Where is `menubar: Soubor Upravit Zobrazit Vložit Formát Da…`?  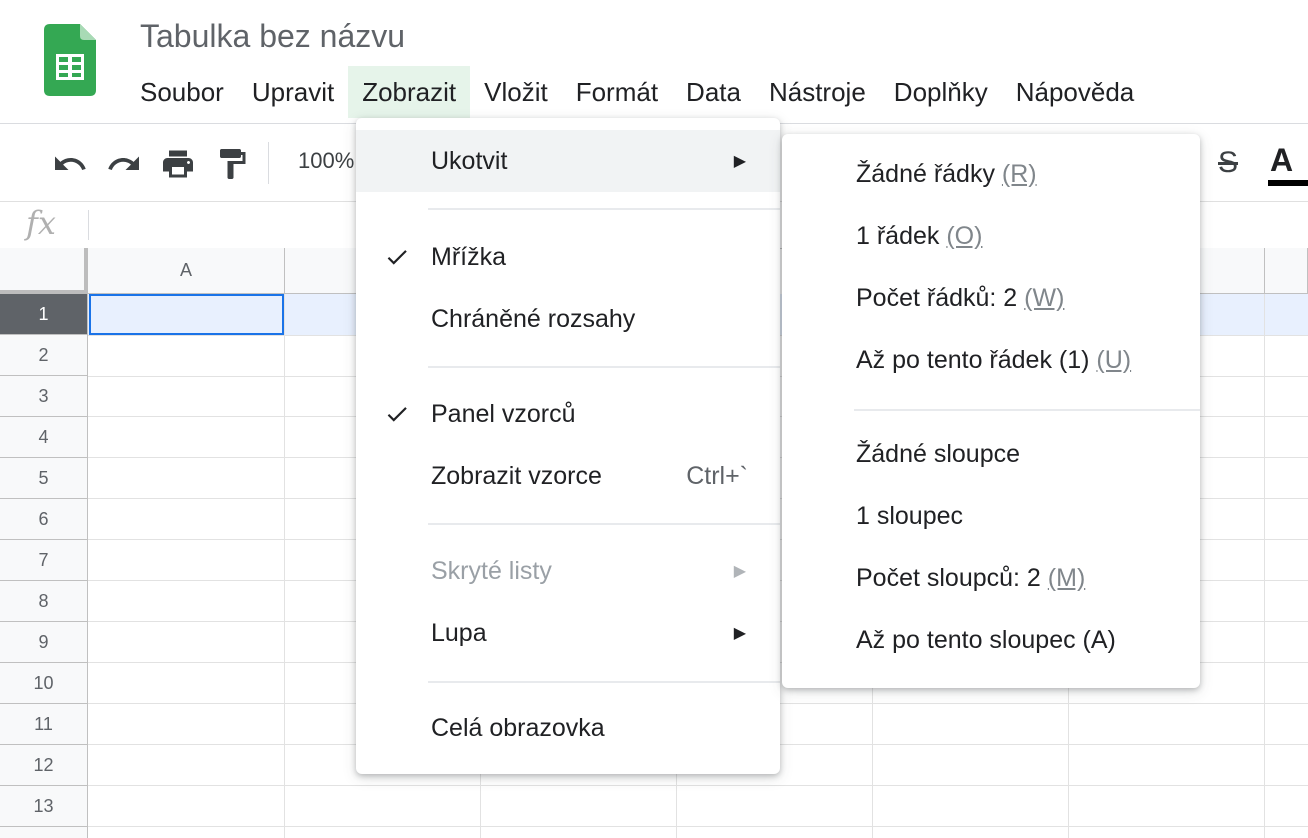 menubar: Soubor Upravit Zobrazit Vložit Formát Da… is located at coordinates (637, 92).